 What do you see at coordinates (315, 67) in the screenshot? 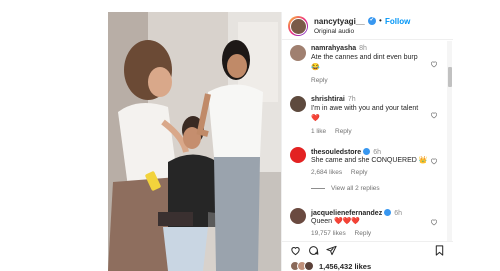
I see `comment-emoji: 😂` at bounding box center [315, 67].